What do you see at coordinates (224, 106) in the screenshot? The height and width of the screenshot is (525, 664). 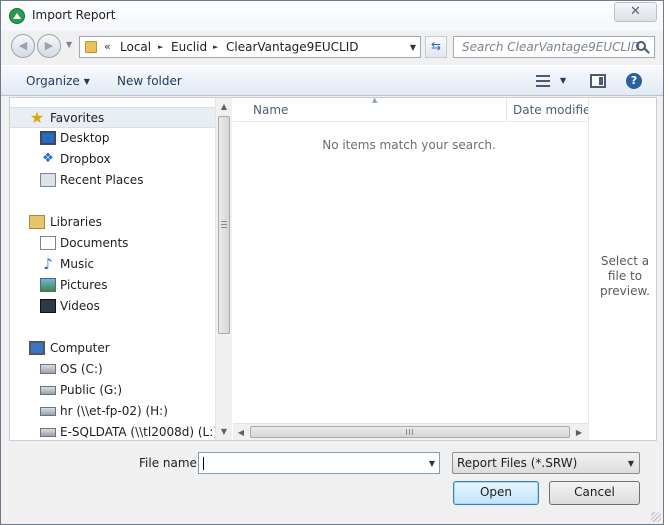 I see `scroll-up-icon: ▲` at bounding box center [224, 106].